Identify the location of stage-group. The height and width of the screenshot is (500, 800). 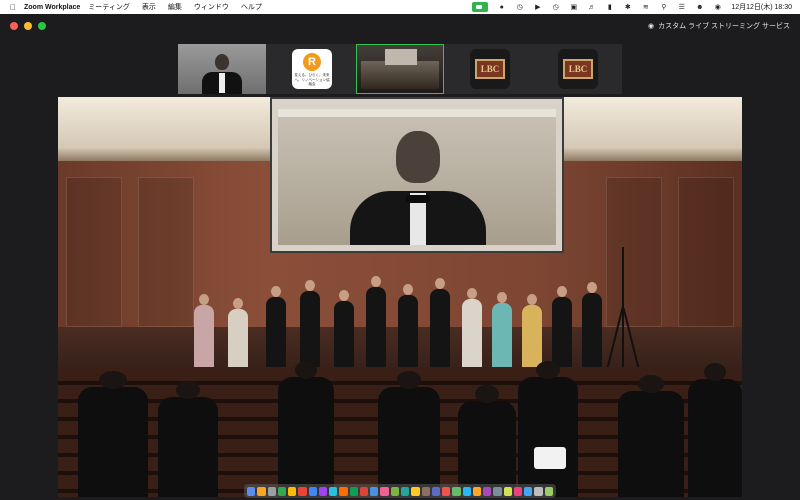
(398, 320).